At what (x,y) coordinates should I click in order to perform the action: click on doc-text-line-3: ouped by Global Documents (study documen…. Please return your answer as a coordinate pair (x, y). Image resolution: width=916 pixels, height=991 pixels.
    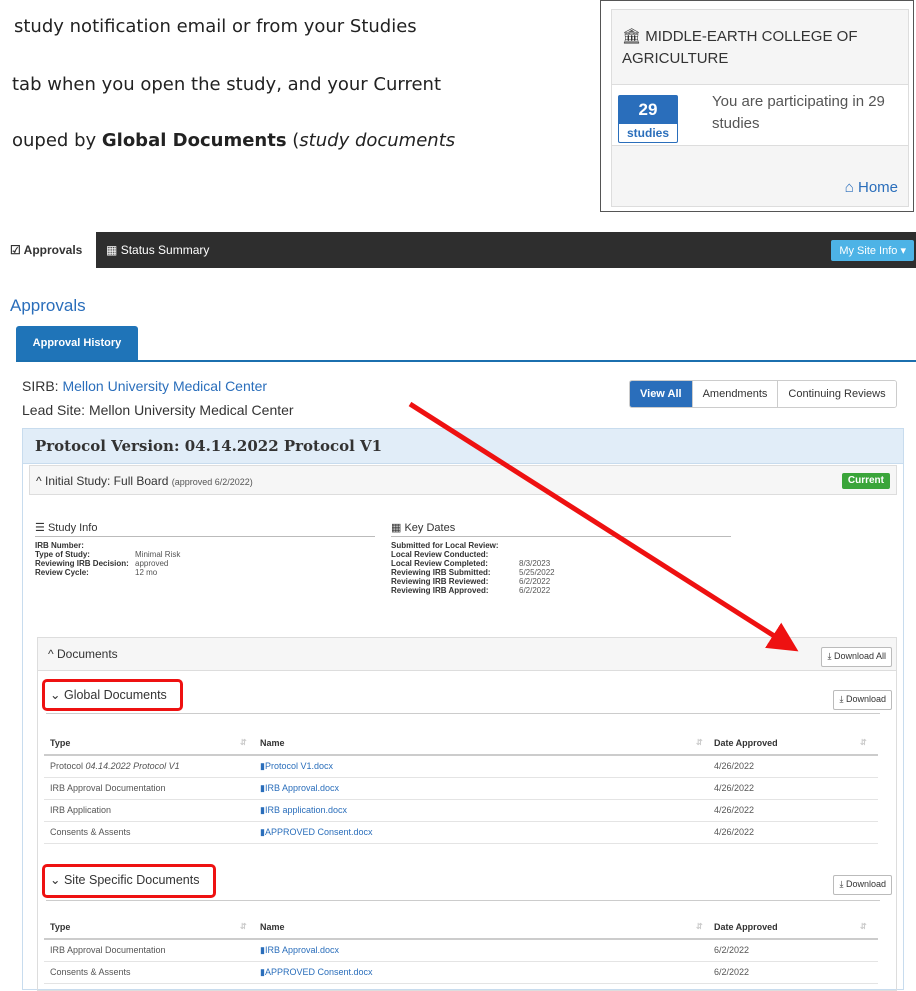
    Looking at the image, I should click on (234, 140).